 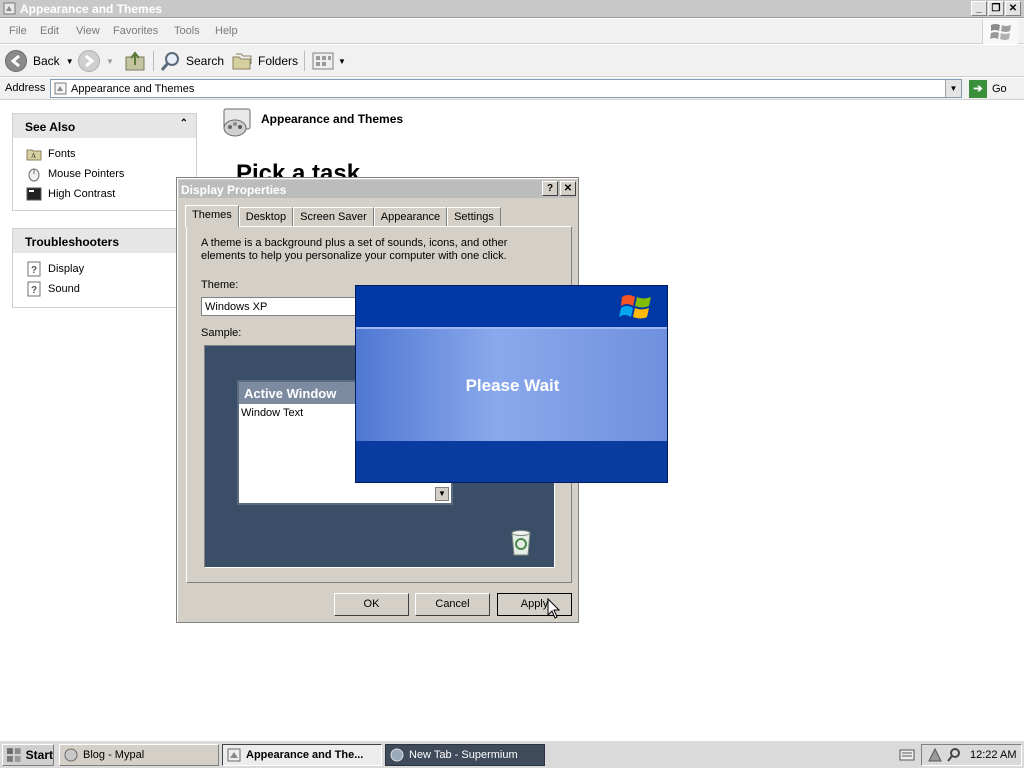 I want to click on back-dropdown-icon: ▼, so click(x=70, y=61).